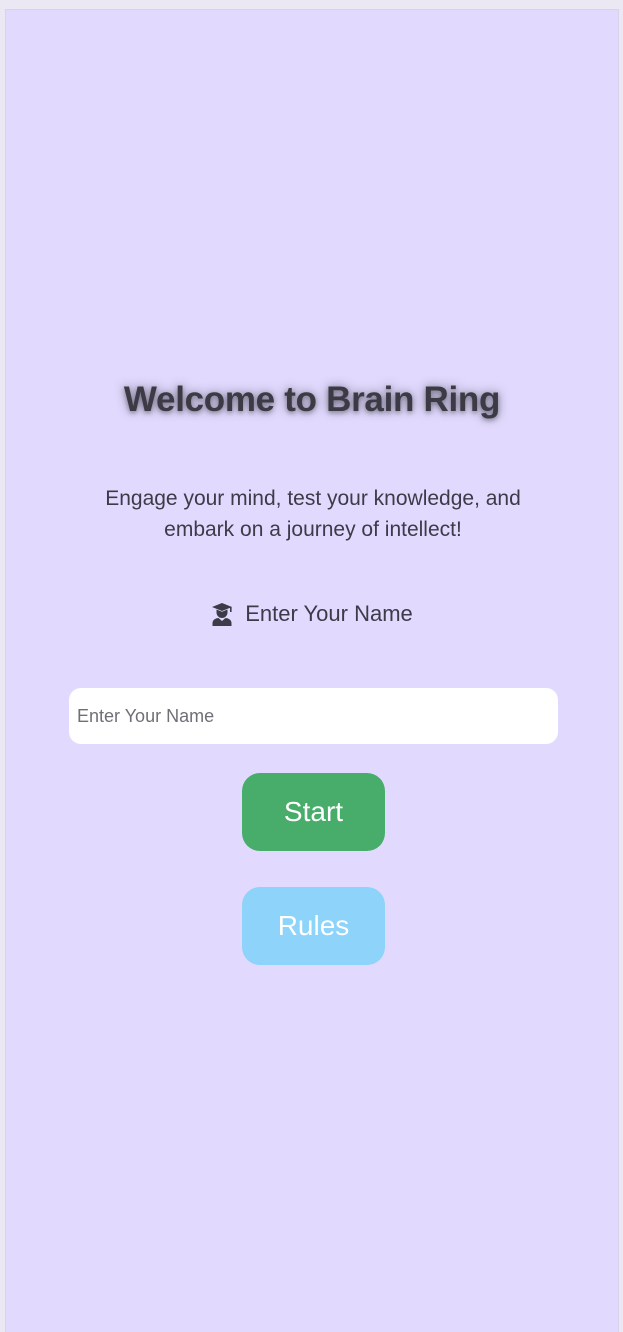 This screenshot has height=1332, width=623. Describe the element at coordinates (222, 614) in the screenshot. I see `graduate-icon` at that location.